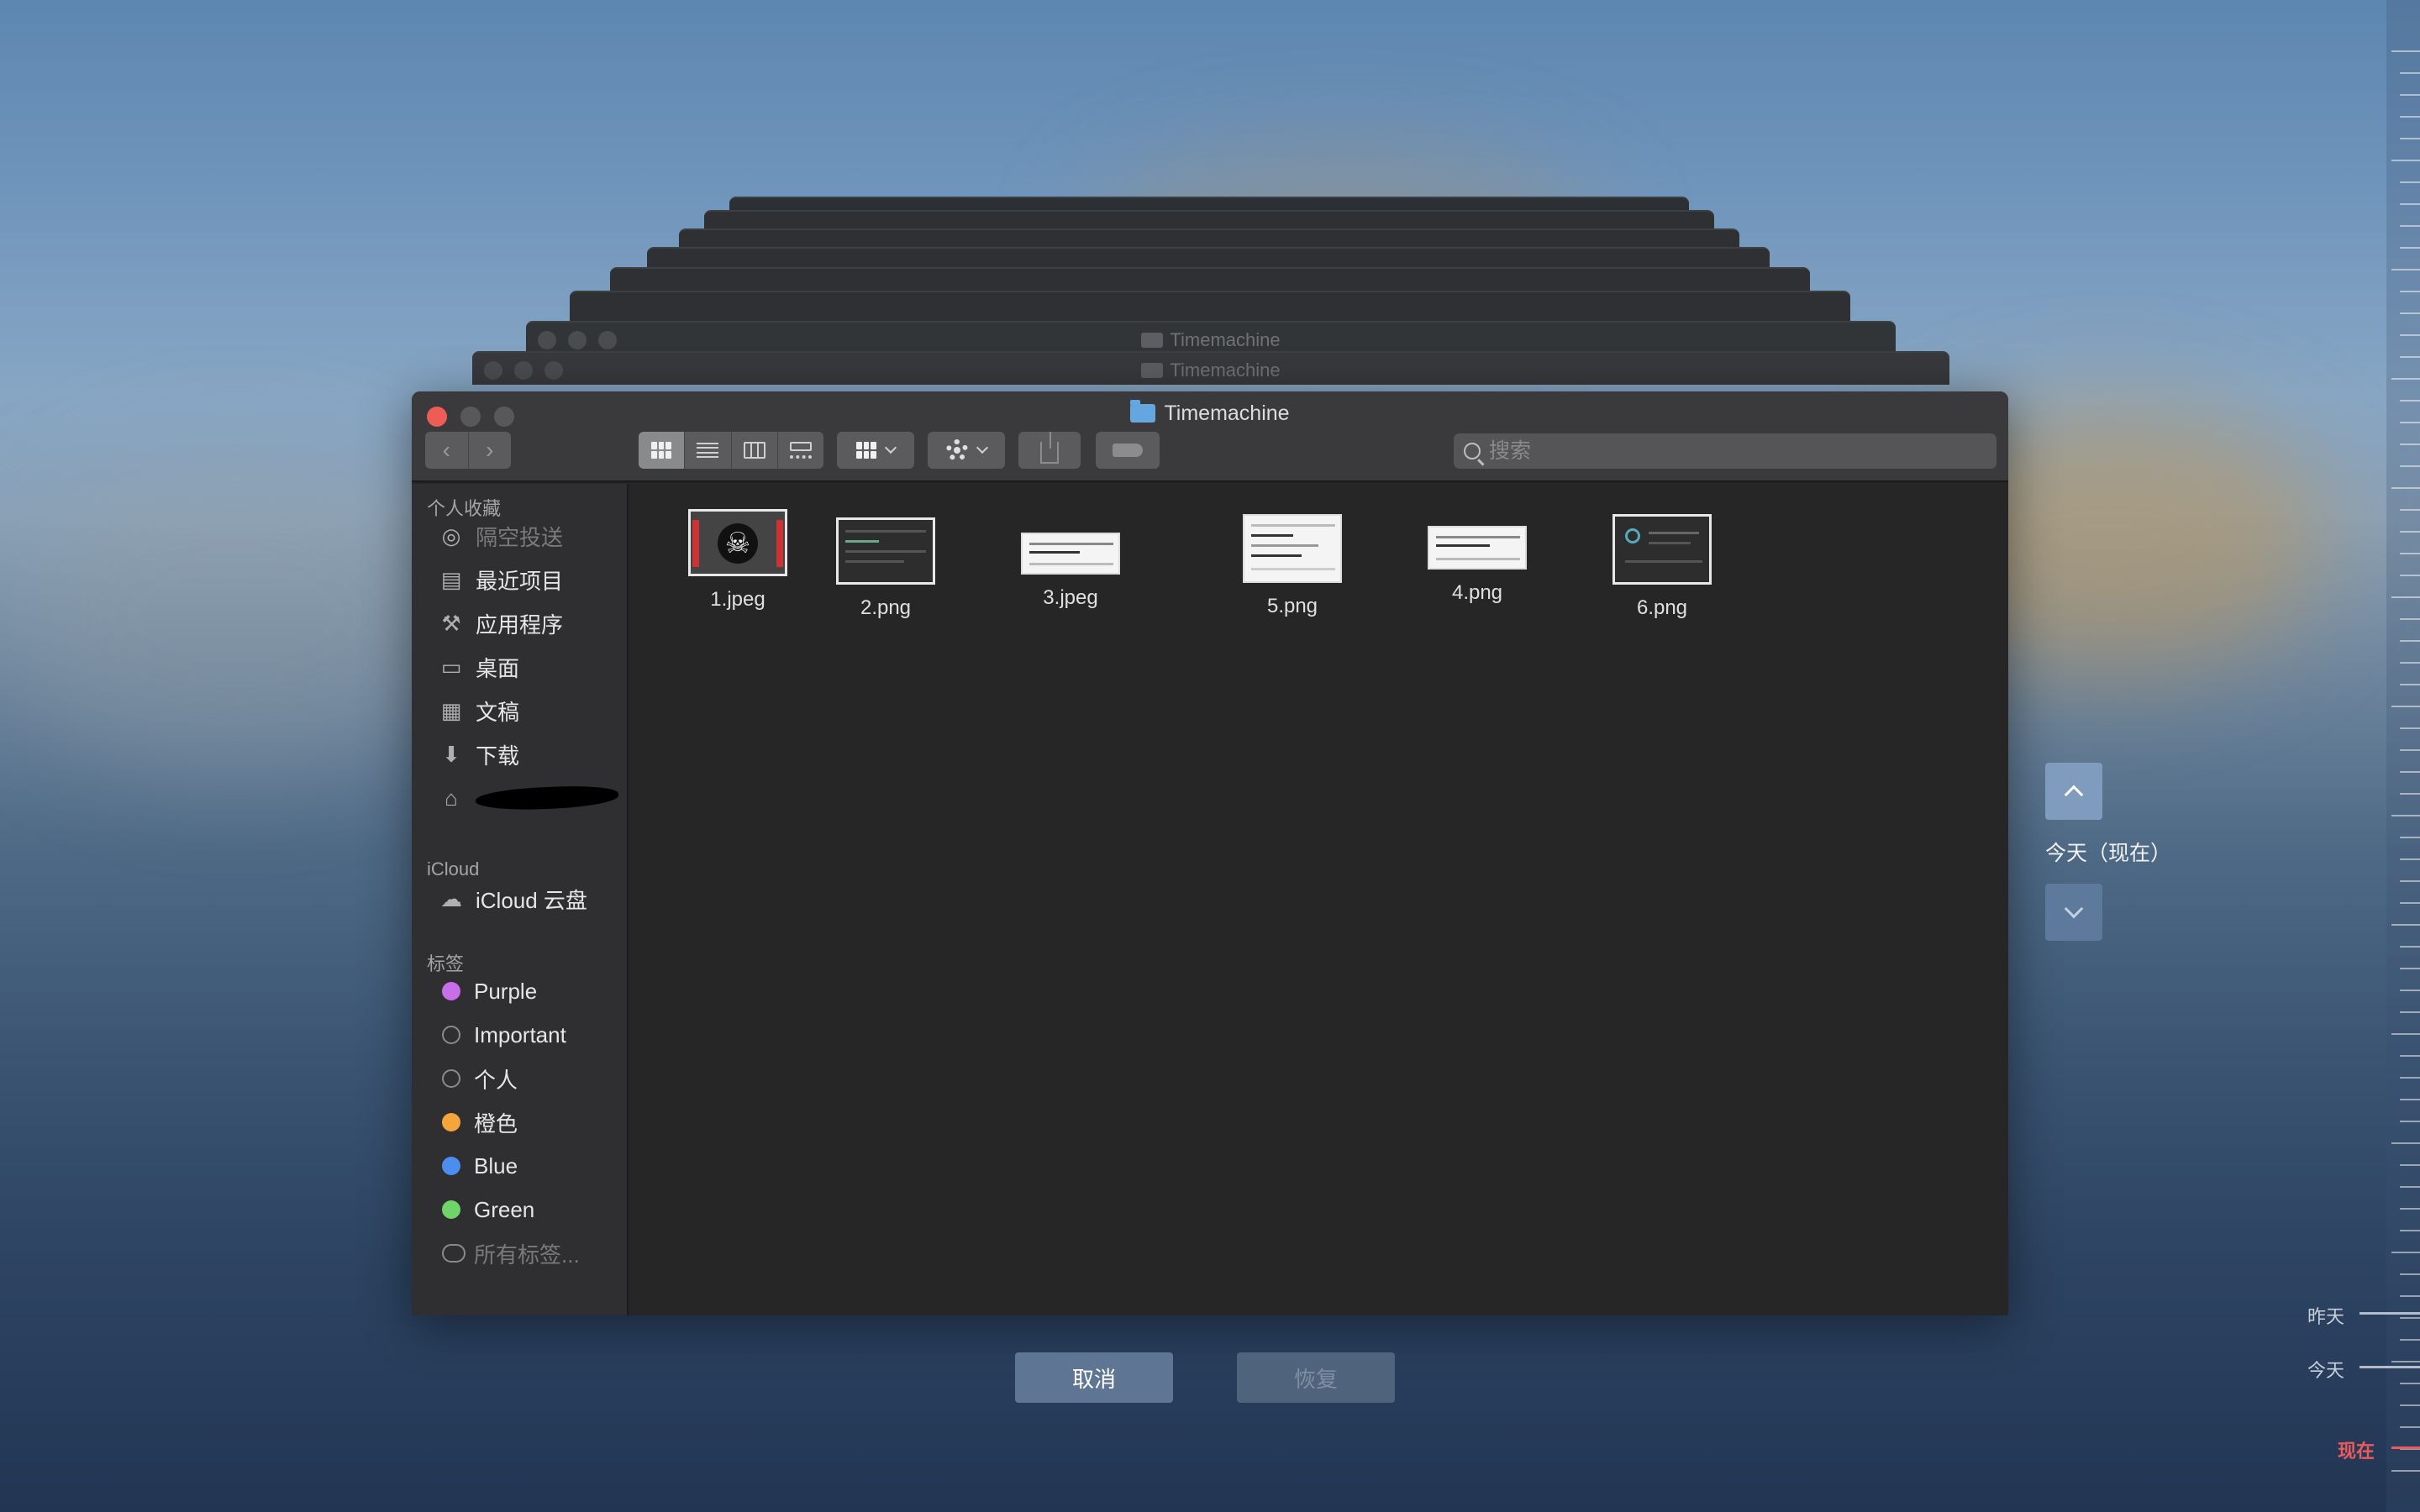  I want to click on timeline-tick-yesterday, so click(2390, 1313).